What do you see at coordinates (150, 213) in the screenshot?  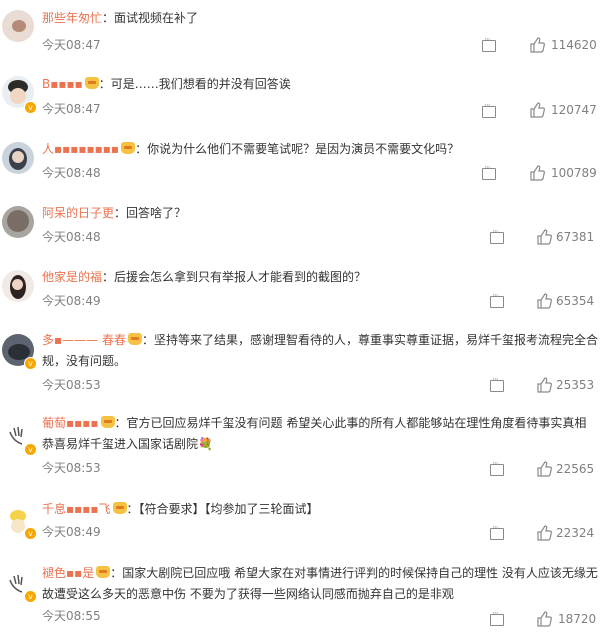 I see `comment-text: ：回答啥了？` at bounding box center [150, 213].